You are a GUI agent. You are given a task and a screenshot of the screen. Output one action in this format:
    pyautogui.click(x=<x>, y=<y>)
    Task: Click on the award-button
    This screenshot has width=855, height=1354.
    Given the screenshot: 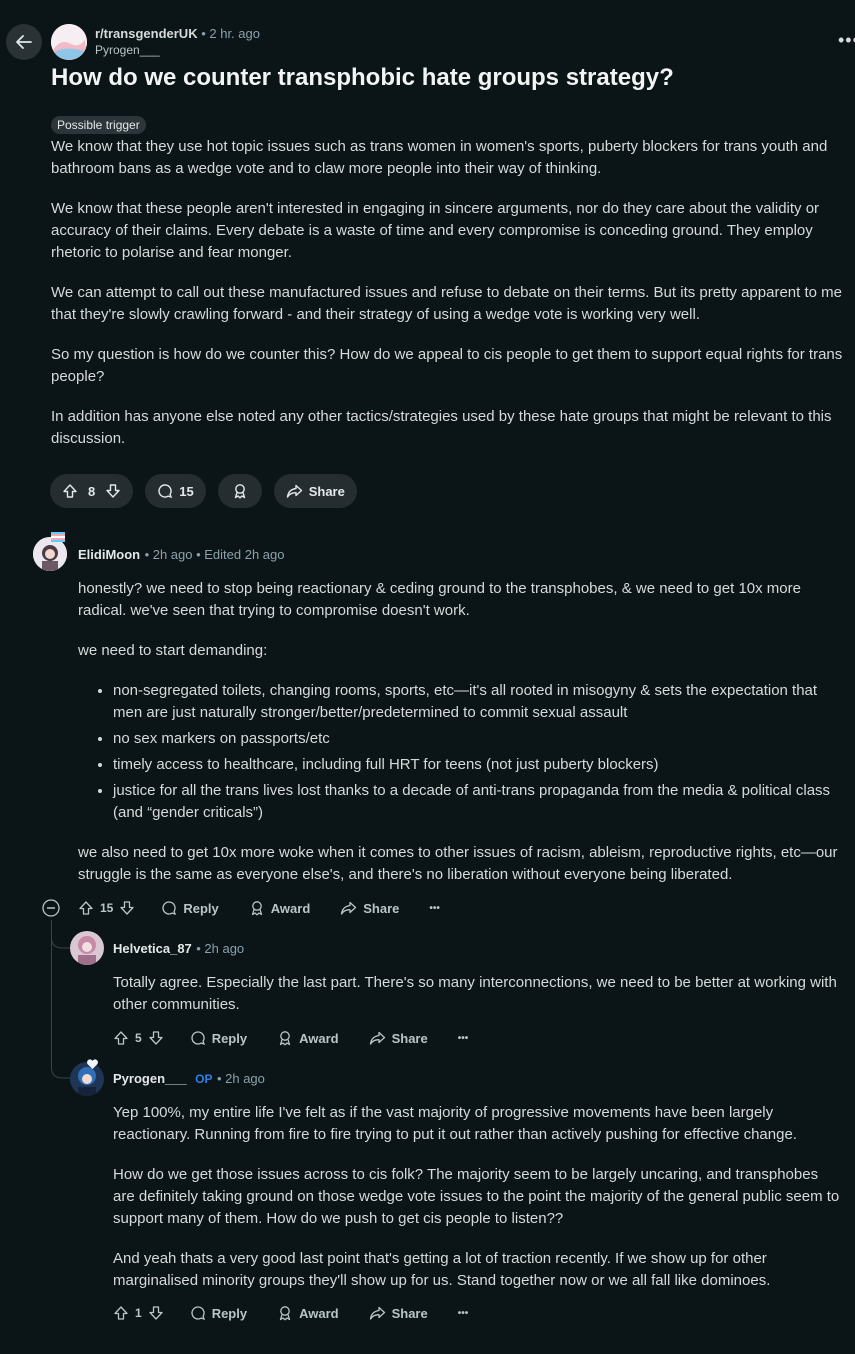 What is the action you would take?
    pyautogui.click(x=239, y=491)
    